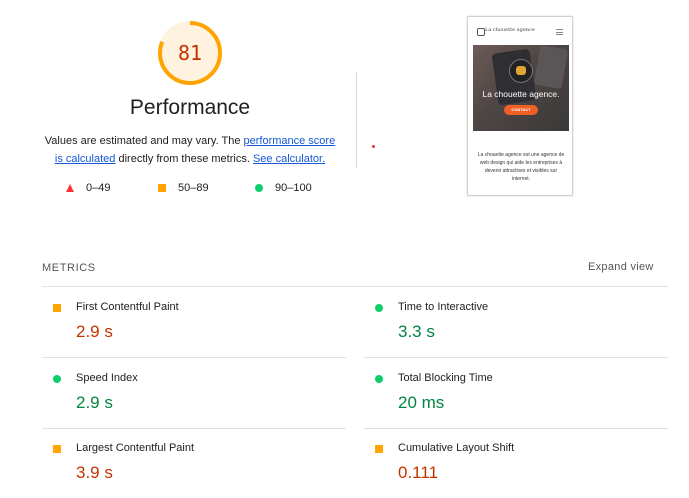 Image resolution: width=689 pixels, height=498 pixels. What do you see at coordinates (162, 188) in the screenshot?
I see `square-icon` at bounding box center [162, 188].